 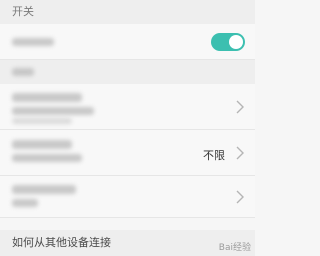 I want to click on section-header-devices, so click(x=127, y=72).